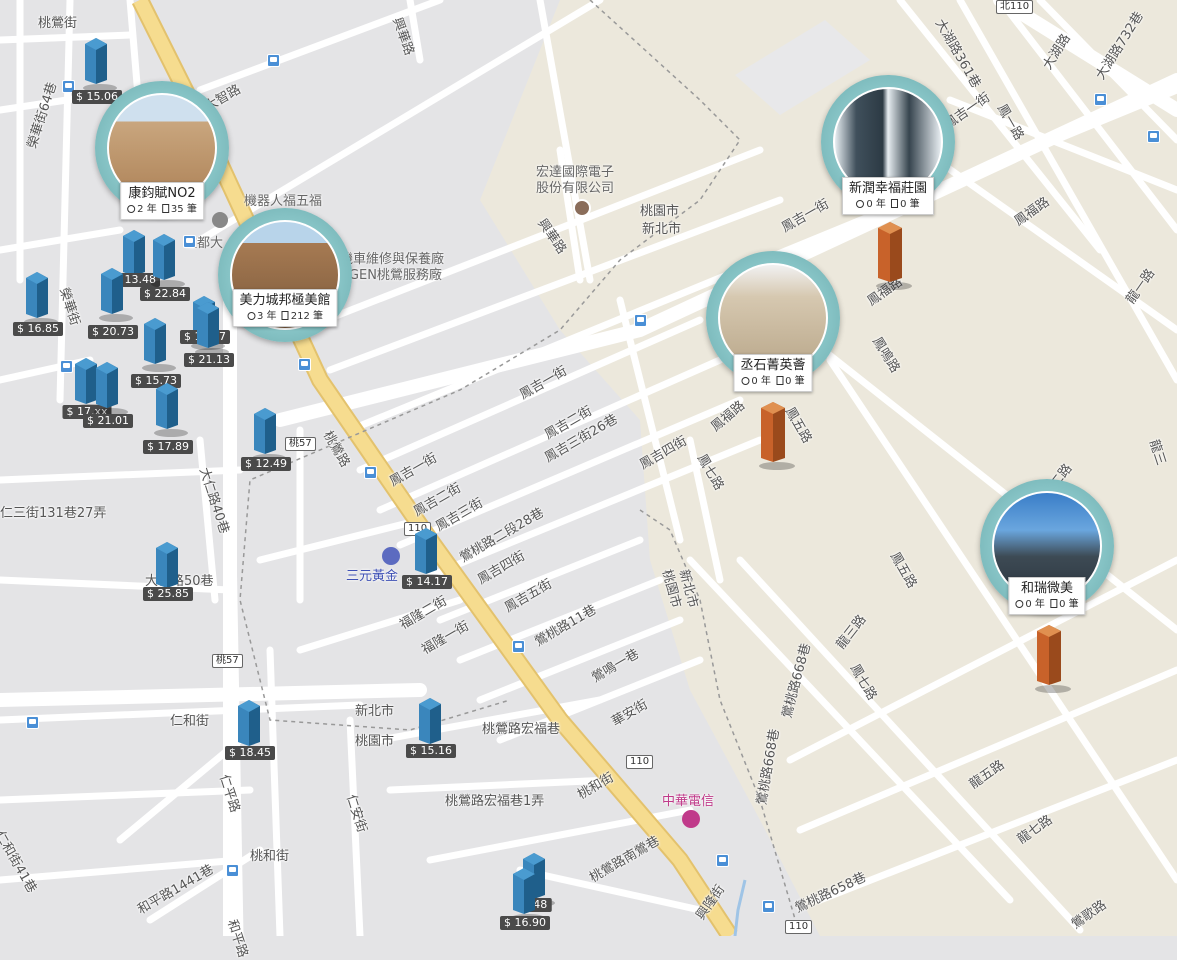 The height and width of the screenshot is (960, 1177). Describe the element at coordinates (1046, 589) in the screenshot. I see `project-name: 和瑞微美` at that location.